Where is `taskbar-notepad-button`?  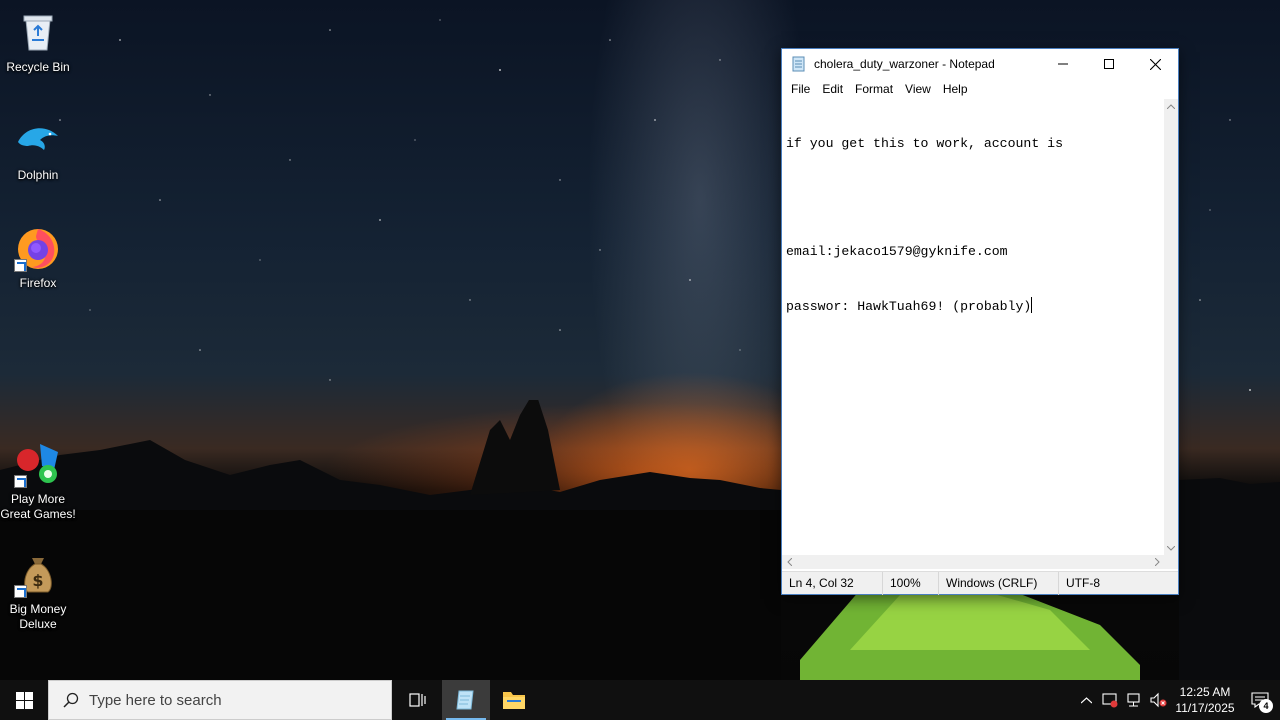
taskbar-notepad-button is located at coordinates (466, 700).